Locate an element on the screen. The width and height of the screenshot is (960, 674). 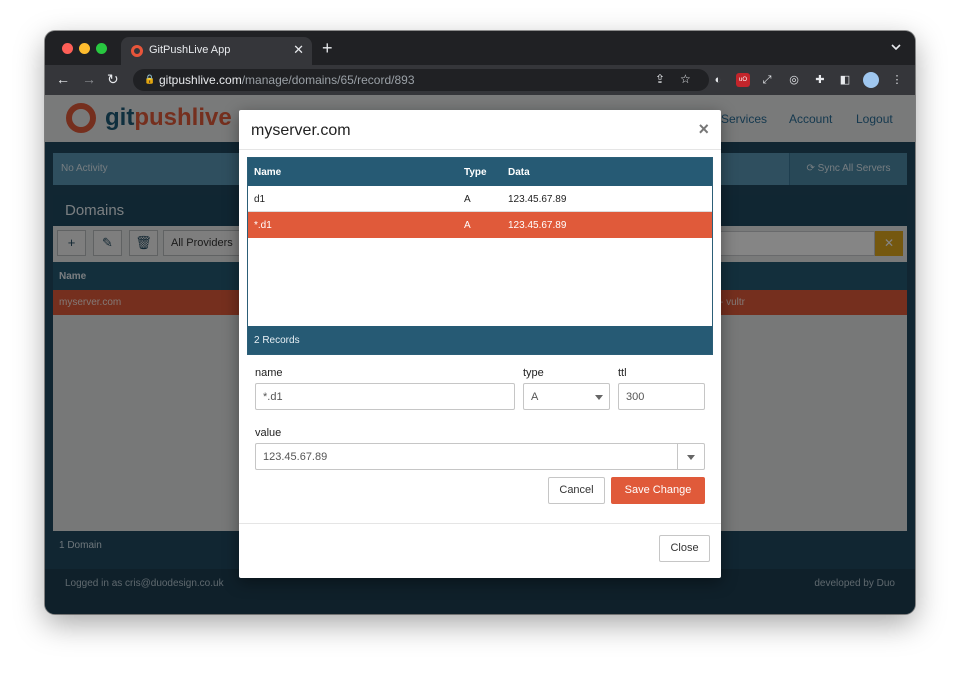
tab-title: GitPushLive App is located at coordinates (190, 50).